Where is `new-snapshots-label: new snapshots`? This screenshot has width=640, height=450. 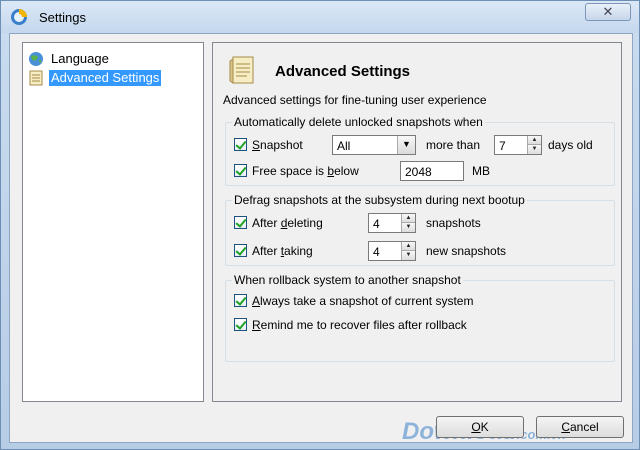 new-snapshots-label: new snapshots is located at coordinates (466, 251).